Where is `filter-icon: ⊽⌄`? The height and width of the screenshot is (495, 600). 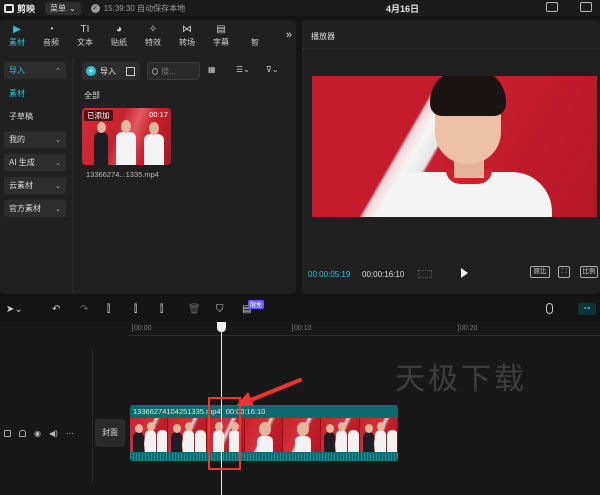
filter-icon: ⊽⌄ is located at coordinates (272, 69).